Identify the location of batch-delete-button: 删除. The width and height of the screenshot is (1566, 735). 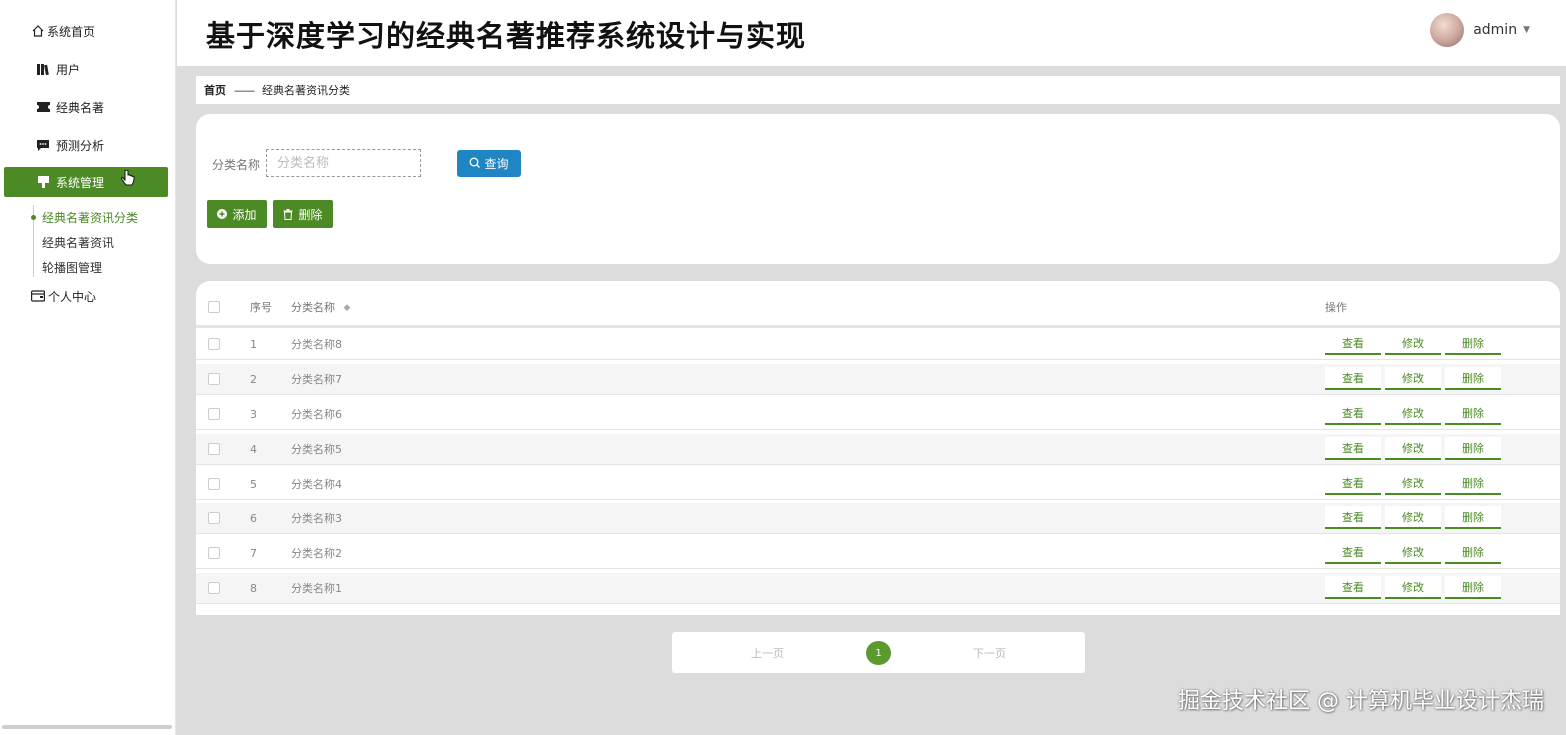
(303, 214).